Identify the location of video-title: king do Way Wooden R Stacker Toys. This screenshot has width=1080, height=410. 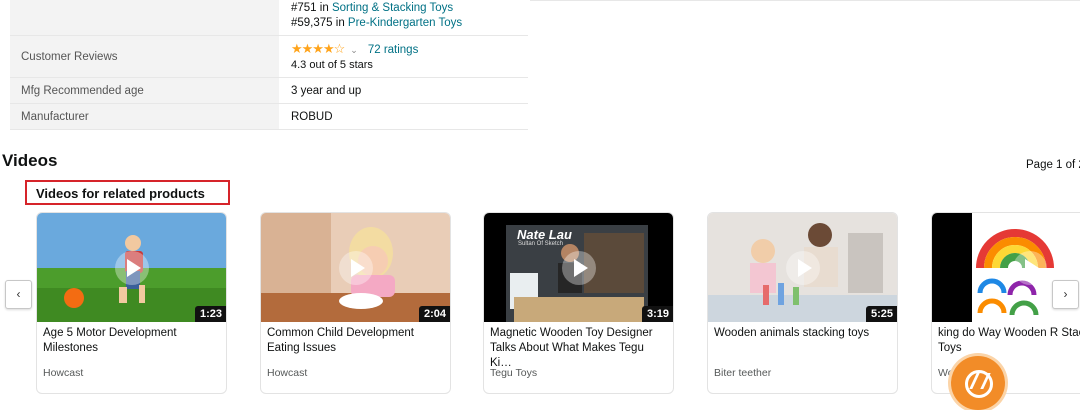
(1009, 341).